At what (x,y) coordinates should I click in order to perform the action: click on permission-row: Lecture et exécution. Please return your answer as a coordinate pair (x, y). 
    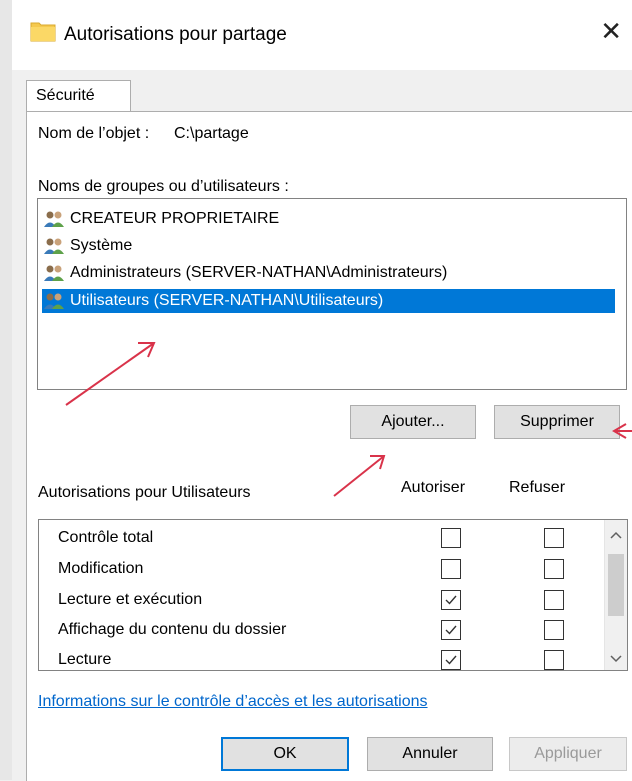
    Looking at the image, I should click on (319, 600).